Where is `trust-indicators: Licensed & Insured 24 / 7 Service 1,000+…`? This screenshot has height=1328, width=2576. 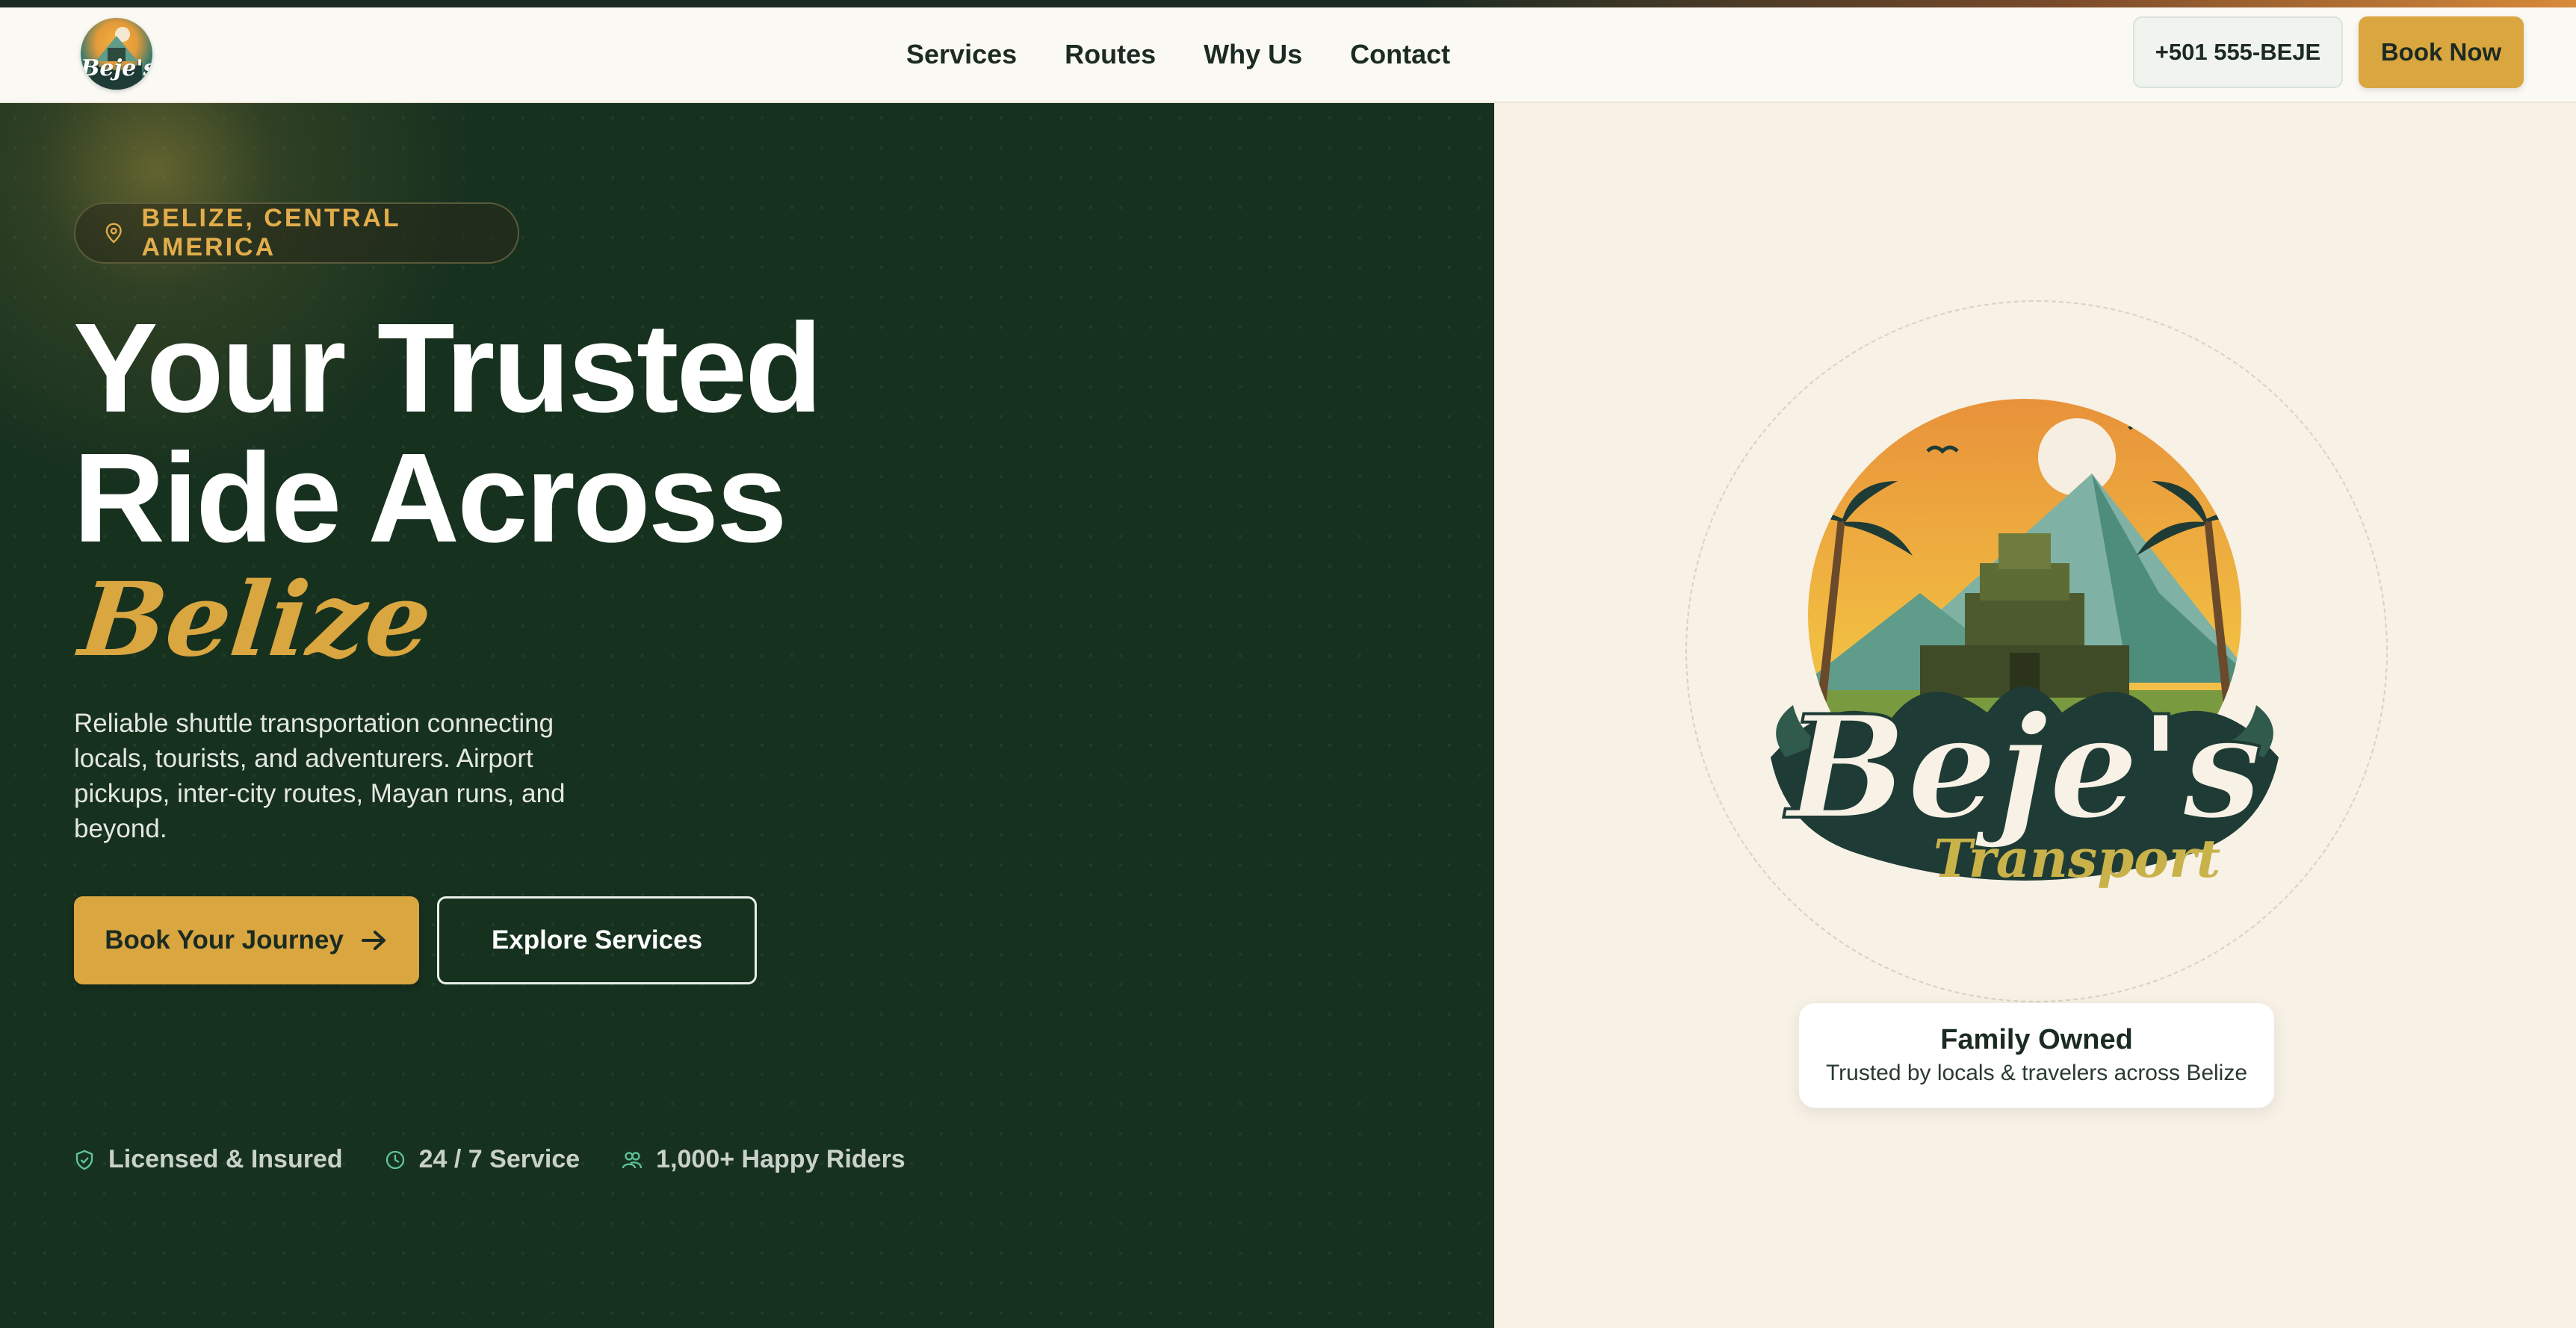 trust-indicators: Licensed & Insured 24 / 7 Service 1,000+… is located at coordinates (489, 1159).